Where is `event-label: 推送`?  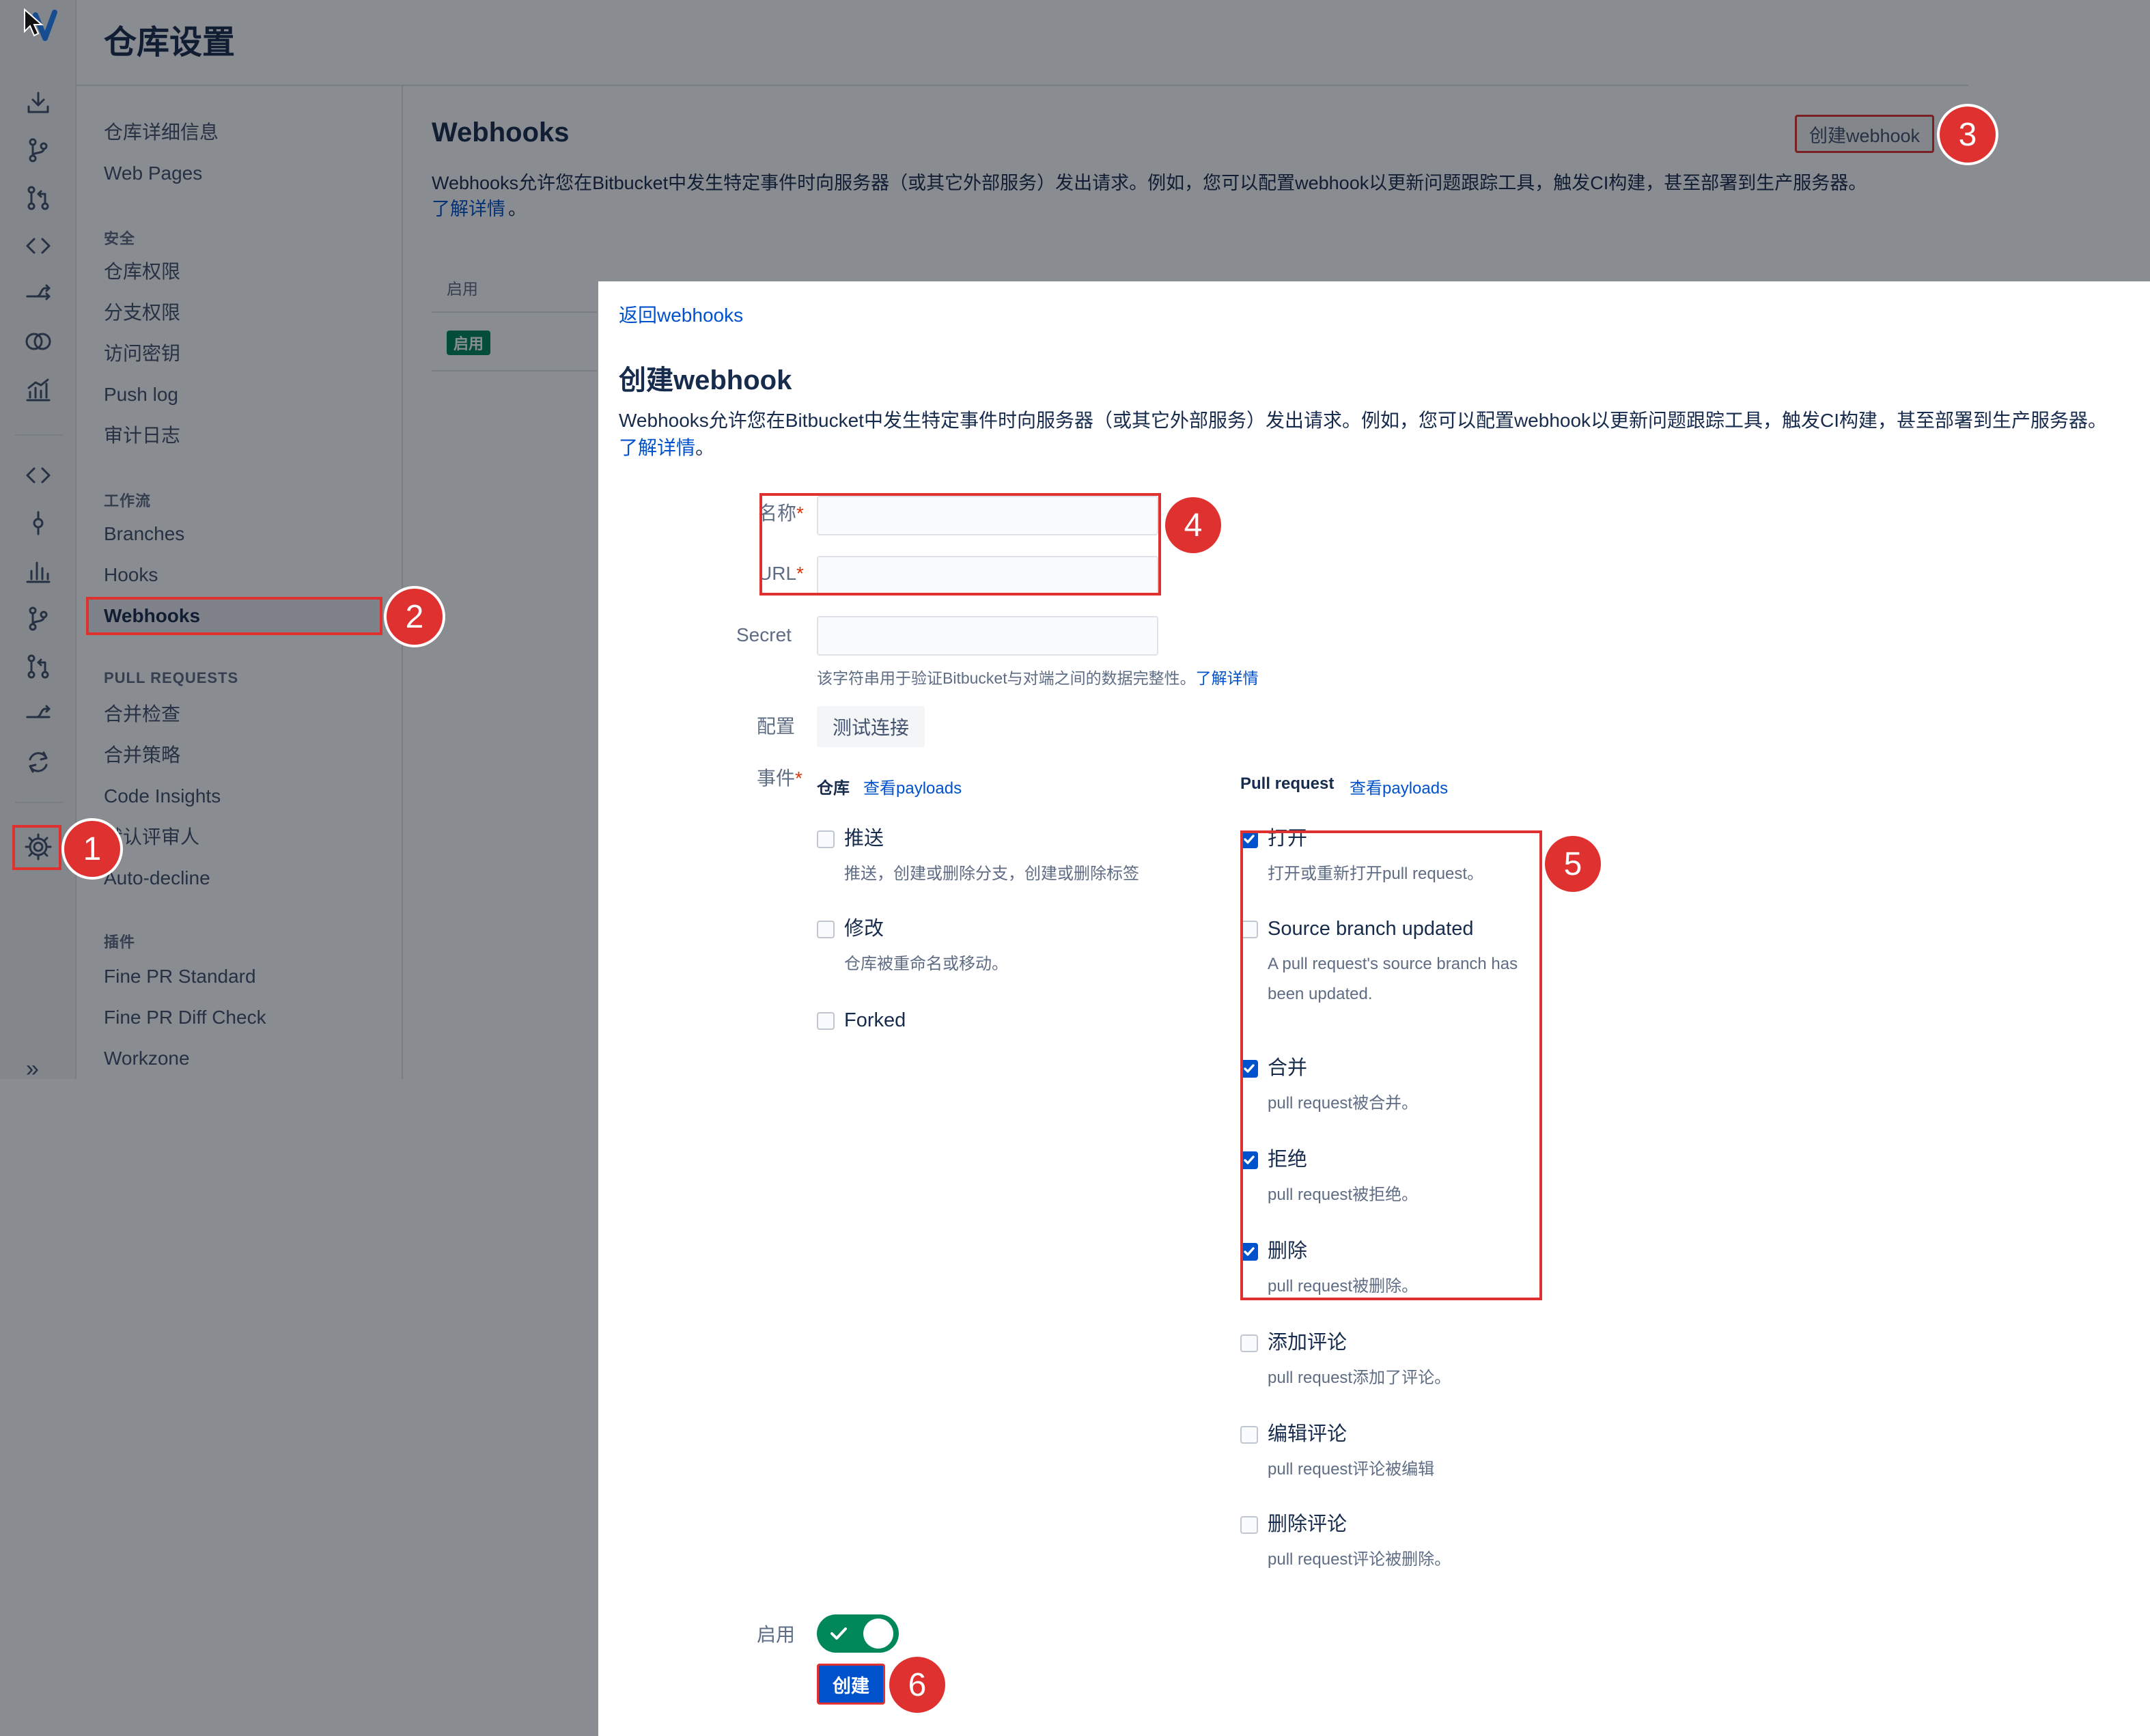
event-label: 推送 is located at coordinates (864, 839).